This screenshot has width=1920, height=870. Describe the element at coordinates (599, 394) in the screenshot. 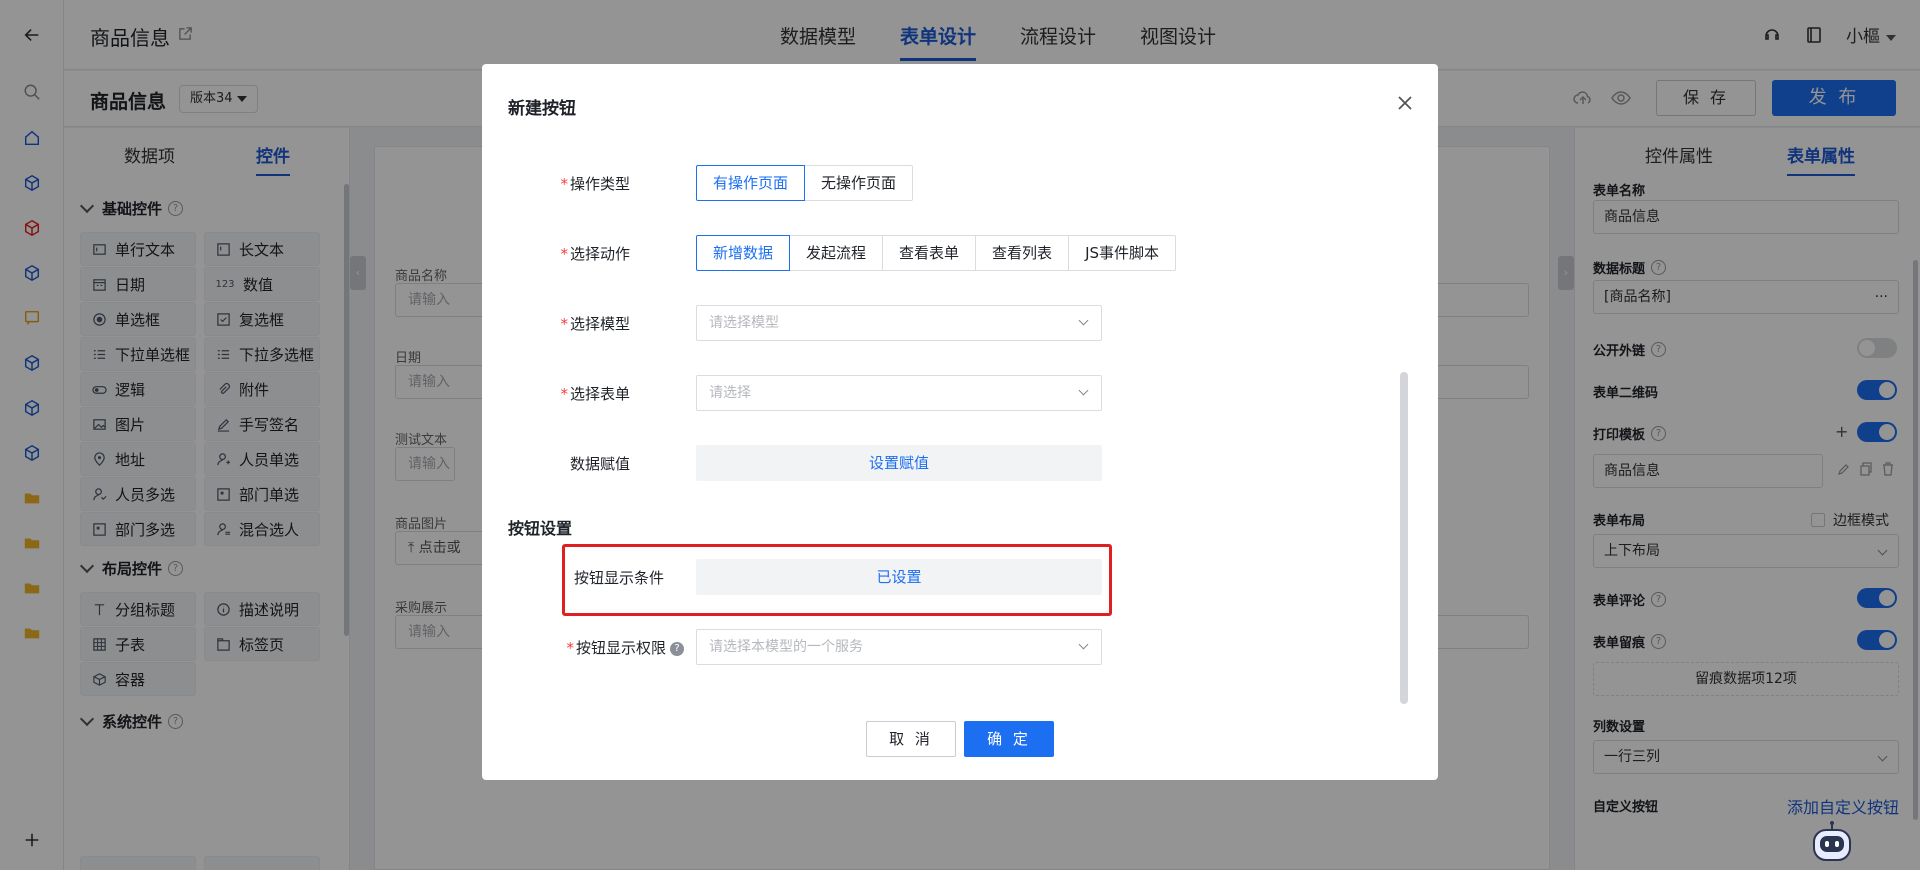

I see `label-text: 选择表单` at that location.